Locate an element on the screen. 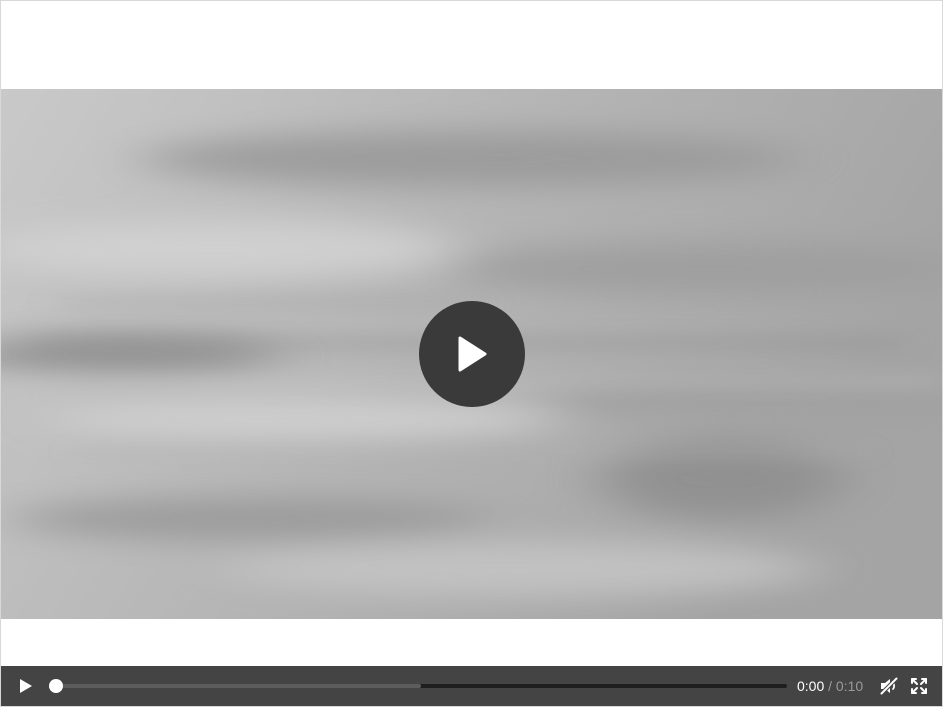 The height and width of the screenshot is (707, 943). play-icon is located at coordinates (26, 686).